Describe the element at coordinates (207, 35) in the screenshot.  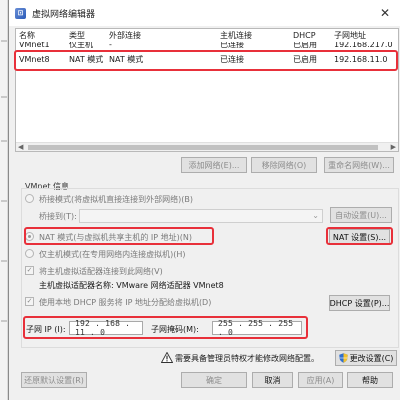
I see `table-header: 名称 类型 外部连接 主机连接 DHCP 子网地址` at that location.